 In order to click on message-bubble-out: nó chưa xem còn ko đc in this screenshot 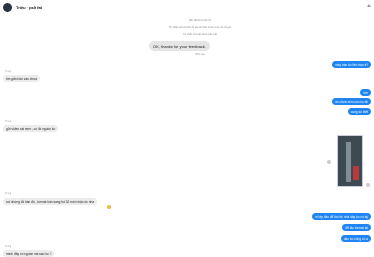, I will do `click(351, 101)`.